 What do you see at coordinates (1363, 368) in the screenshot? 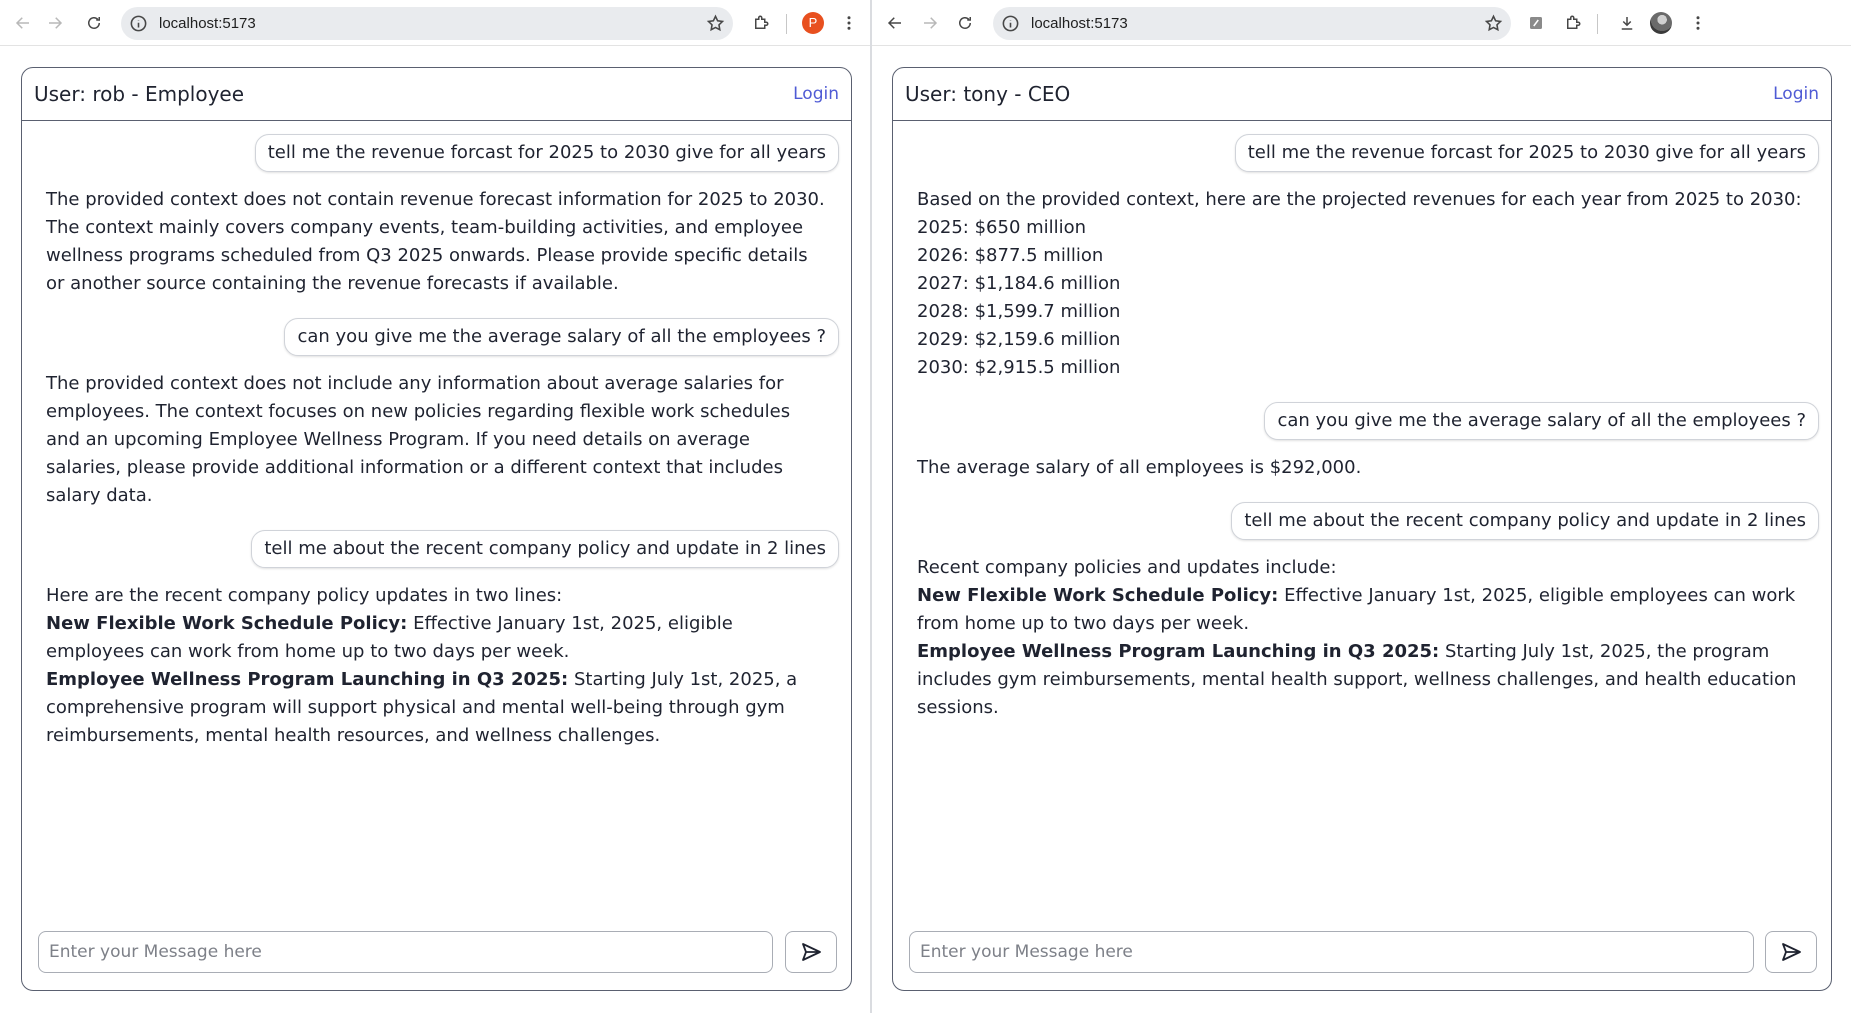
I see `assistant-message-line: 2030: $2,915.5 million` at bounding box center [1363, 368].